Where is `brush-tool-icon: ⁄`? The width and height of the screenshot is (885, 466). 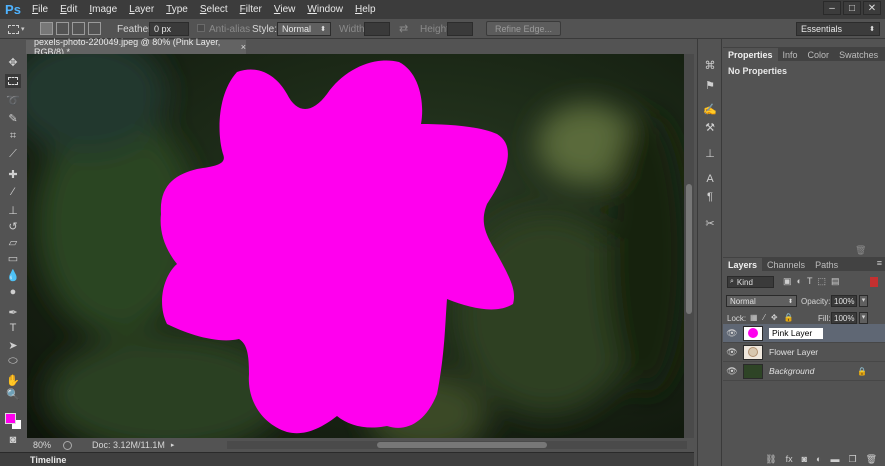 brush-tool-icon: ⁄ is located at coordinates (13, 192).